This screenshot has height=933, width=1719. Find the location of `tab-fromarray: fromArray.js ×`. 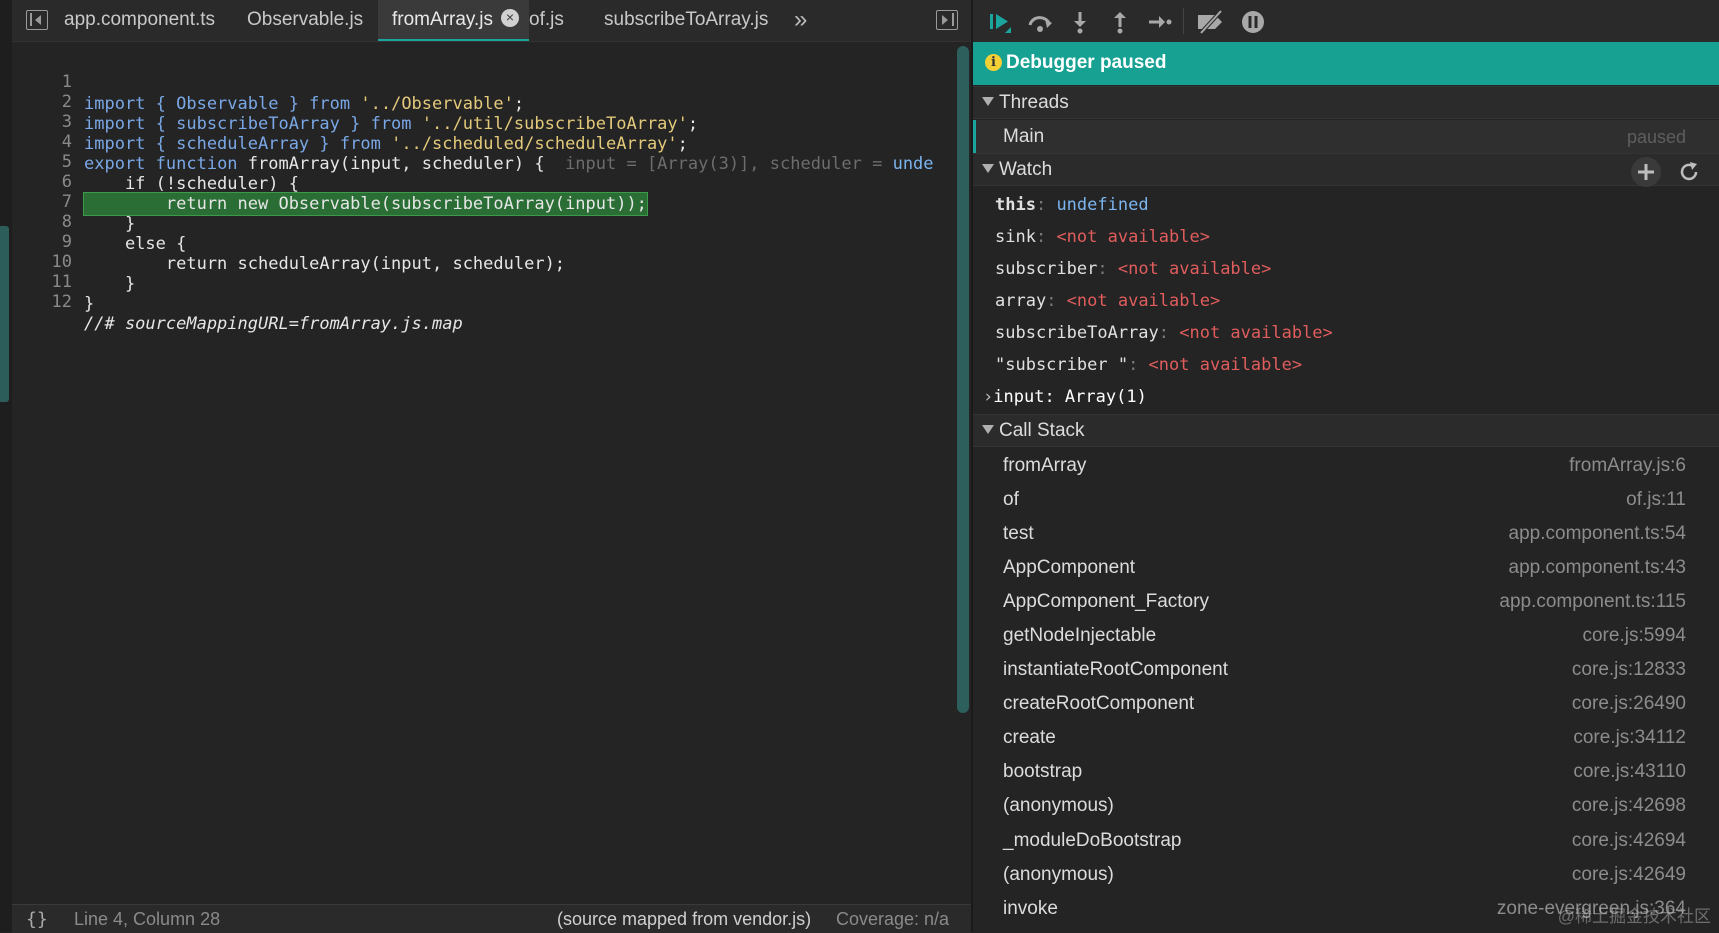

tab-fromarray: fromArray.js × is located at coordinates (453, 20).